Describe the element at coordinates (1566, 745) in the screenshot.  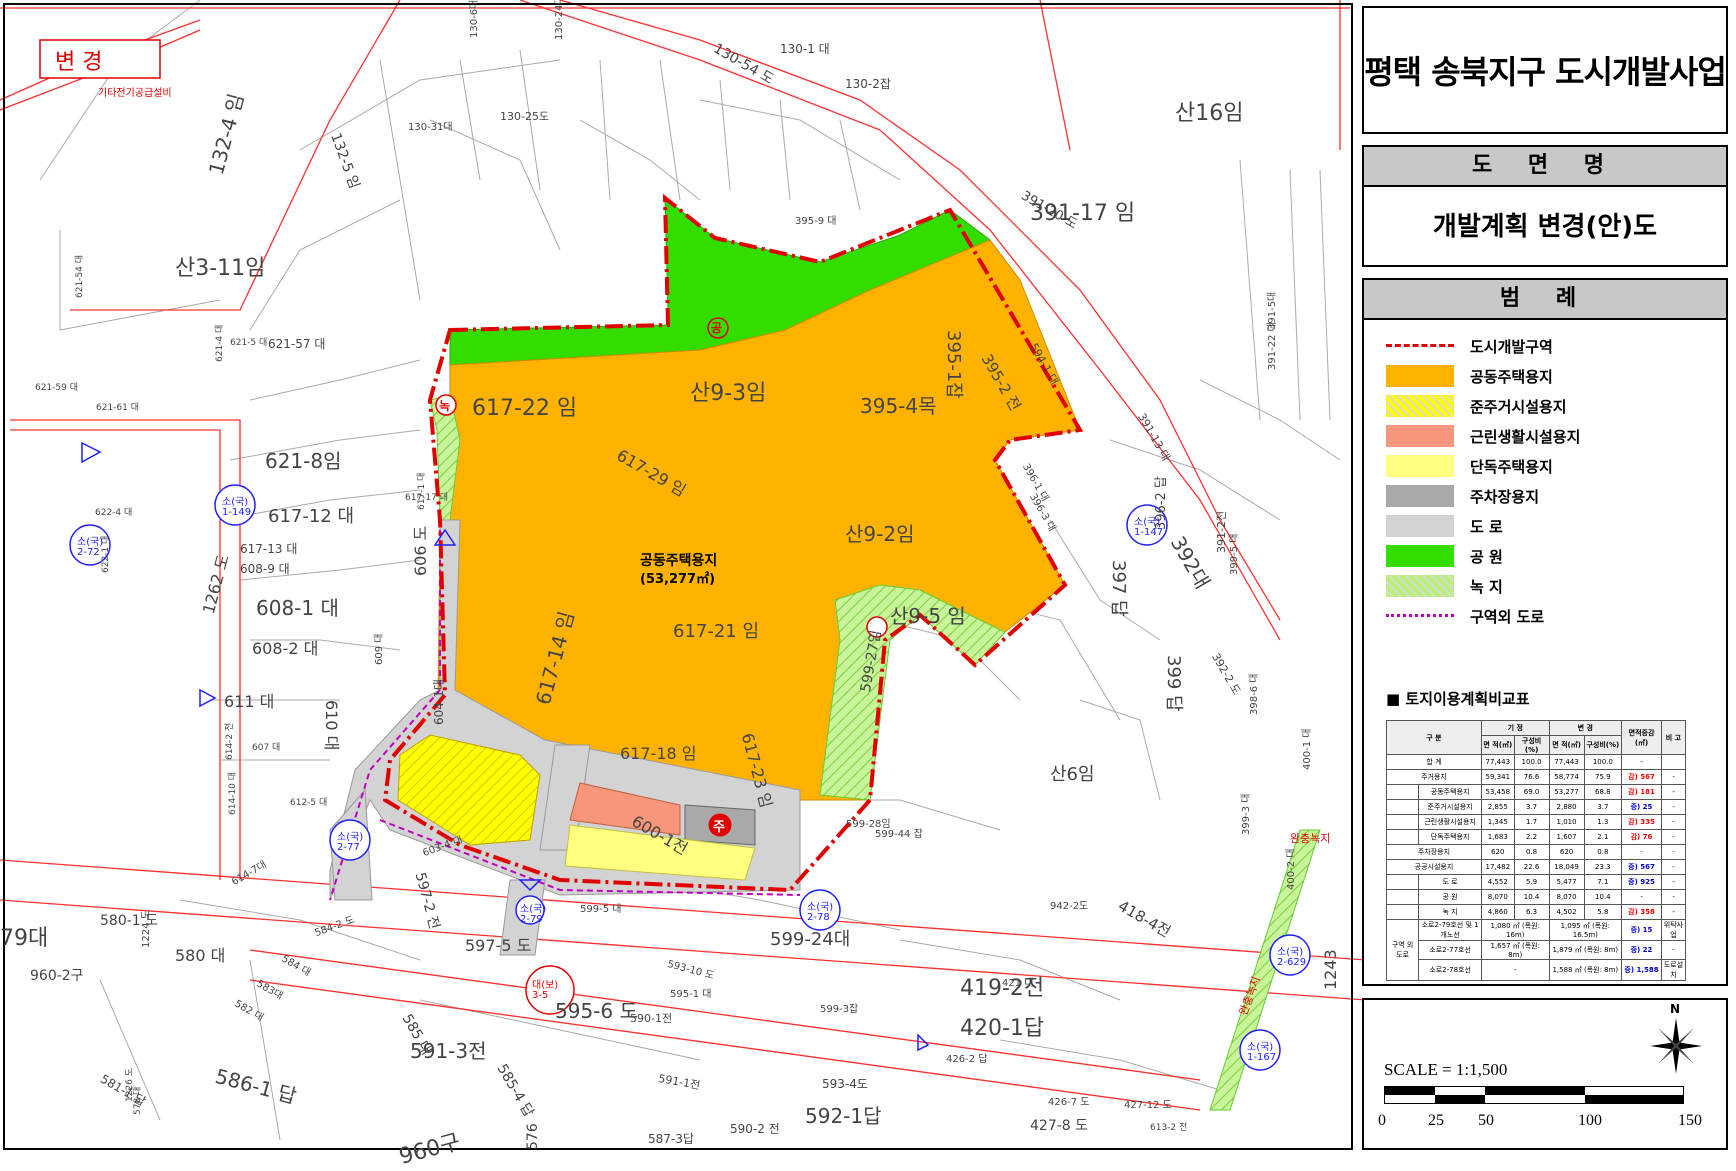
I see `table-cell: 면 적(㎡)` at that location.